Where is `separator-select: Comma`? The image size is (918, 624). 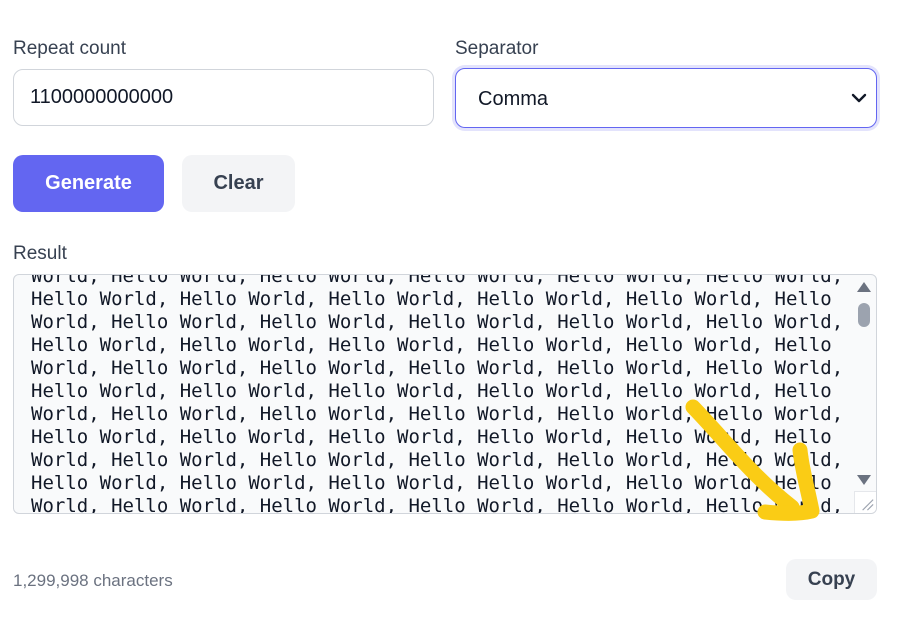 separator-select: Comma is located at coordinates (666, 98).